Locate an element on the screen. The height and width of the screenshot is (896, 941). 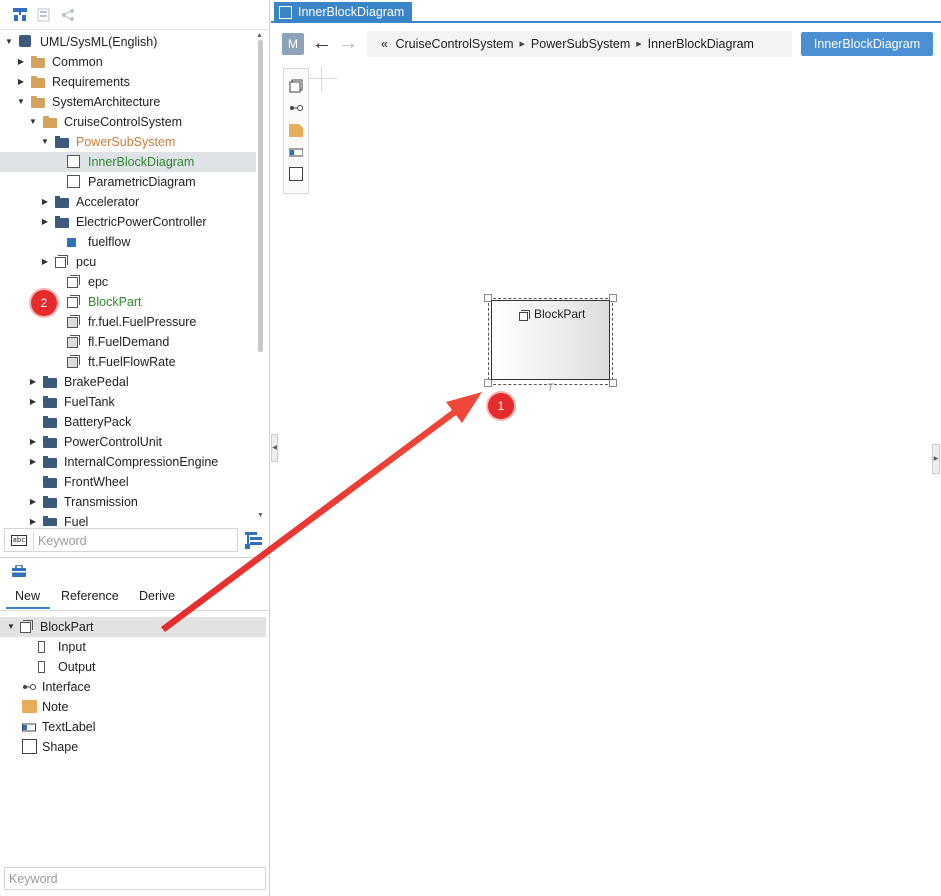
collapse-right-button: ▶ is located at coordinates (936, 459).